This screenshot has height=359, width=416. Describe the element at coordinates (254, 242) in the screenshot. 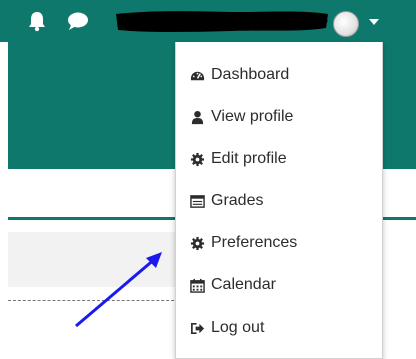

I see `menu-item-label: Preferences` at that location.